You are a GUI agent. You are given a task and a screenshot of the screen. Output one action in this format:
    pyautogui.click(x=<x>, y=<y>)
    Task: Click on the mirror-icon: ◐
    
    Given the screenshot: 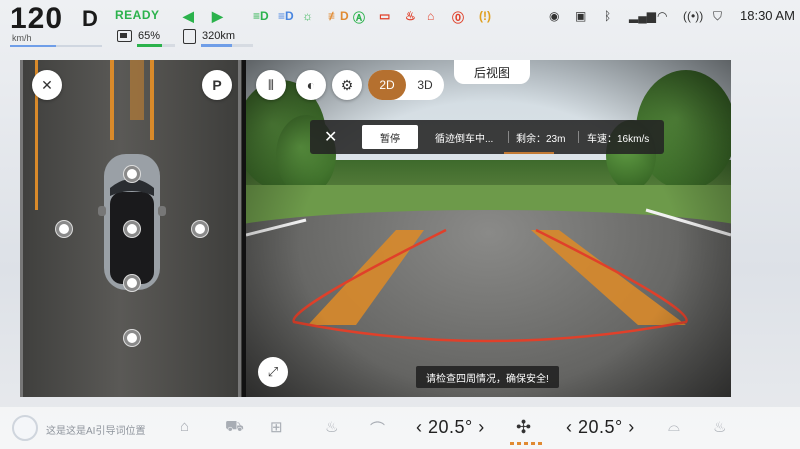 What is the action you would take?
    pyautogui.click(x=311, y=85)
    